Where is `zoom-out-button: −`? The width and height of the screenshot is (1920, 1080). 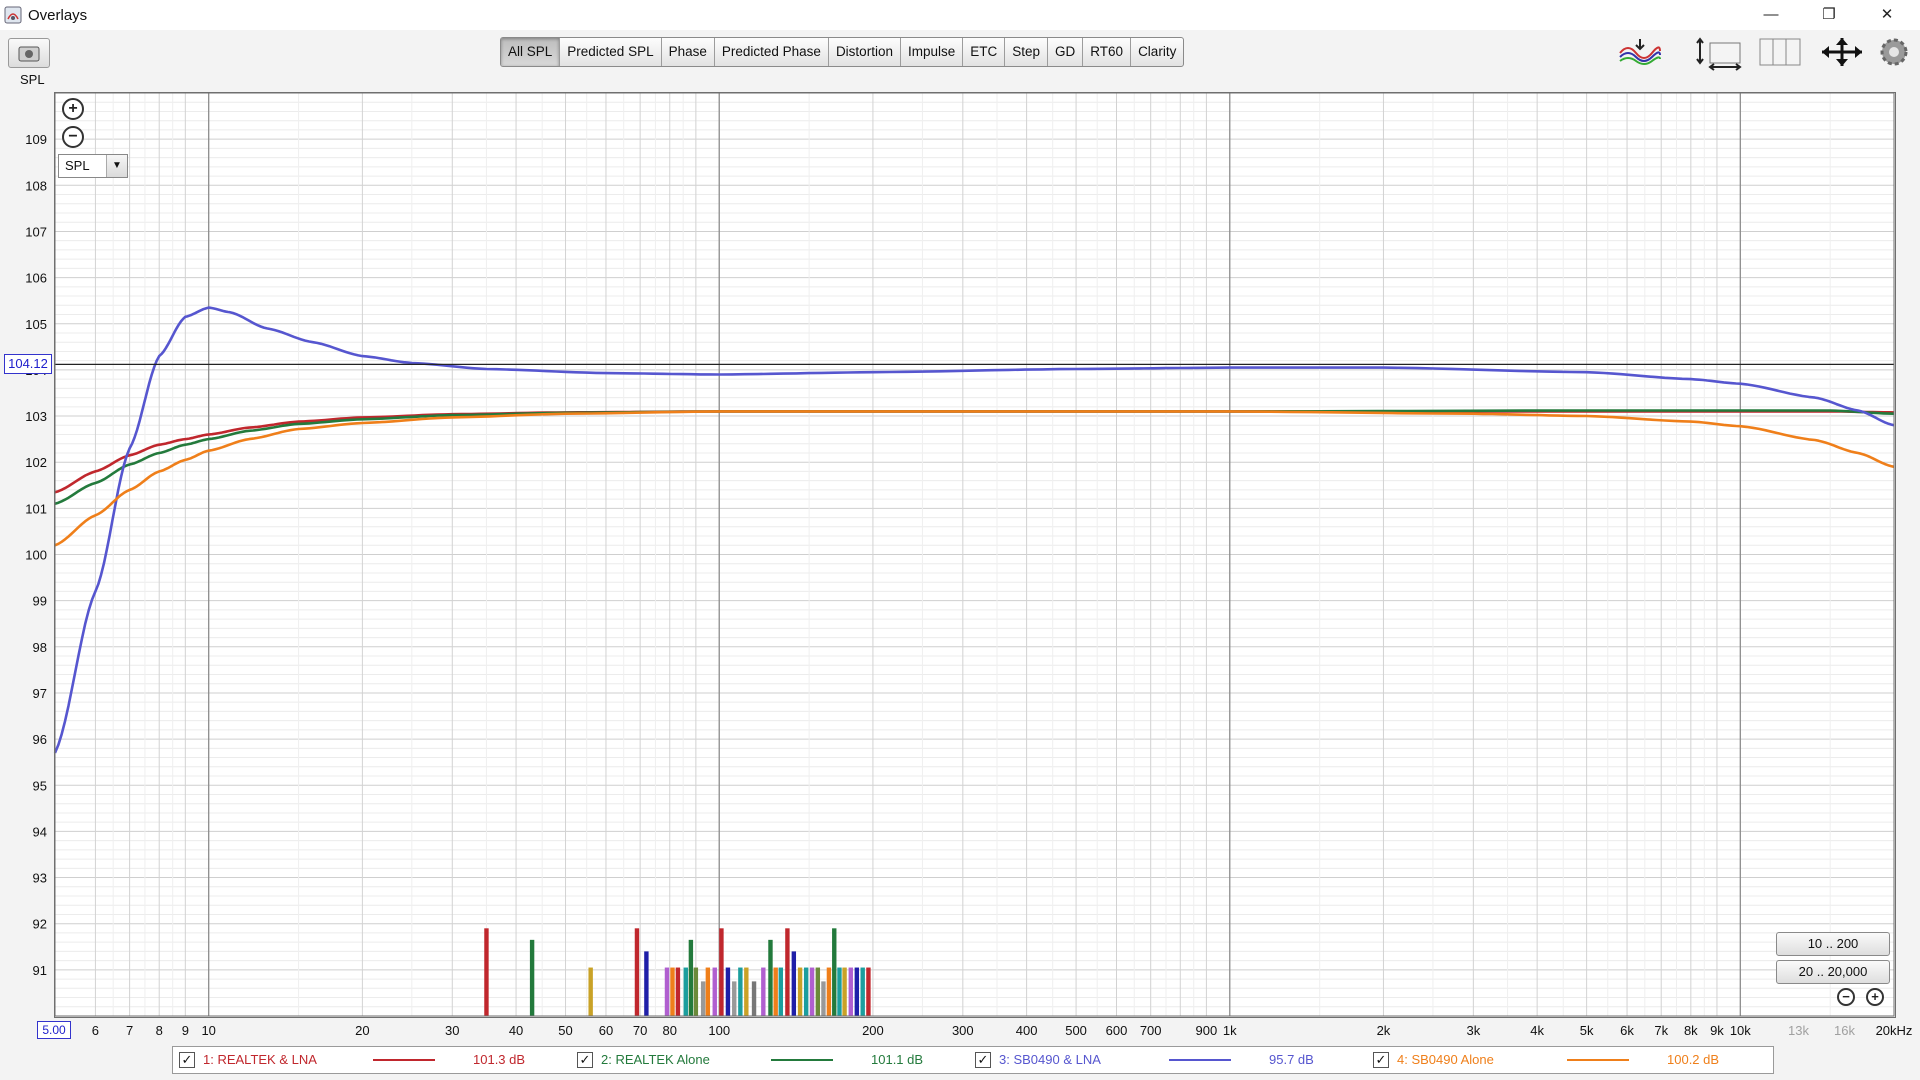 zoom-out-button: − is located at coordinates (73, 137).